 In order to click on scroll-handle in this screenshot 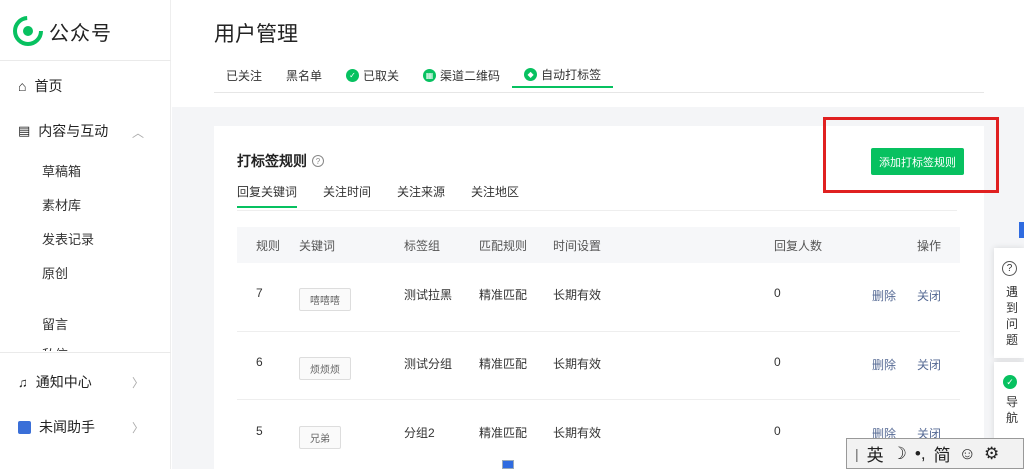, I will do `click(508, 464)`.